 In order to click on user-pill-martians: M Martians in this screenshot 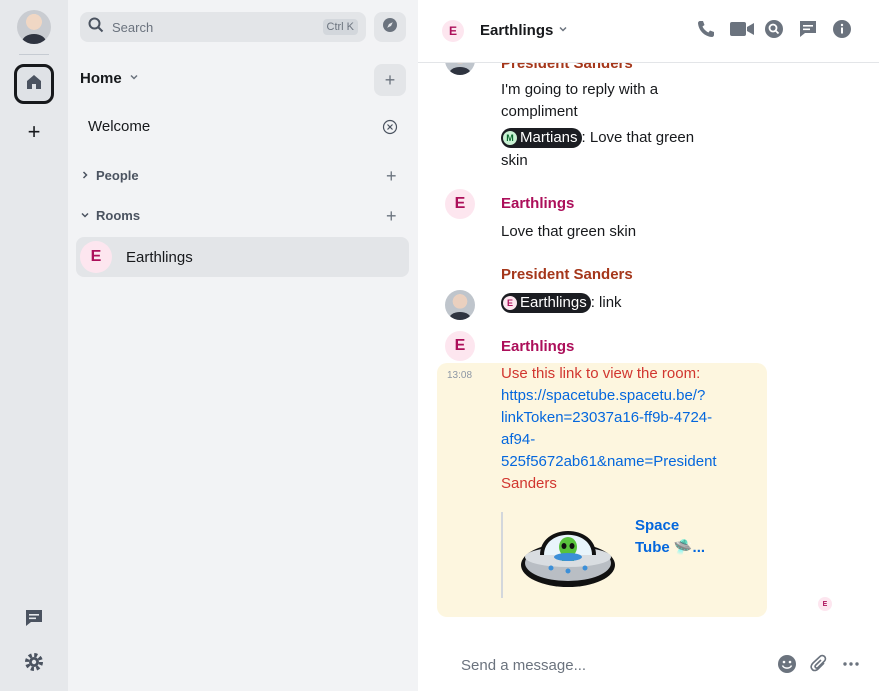, I will do `click(541, 138)`.